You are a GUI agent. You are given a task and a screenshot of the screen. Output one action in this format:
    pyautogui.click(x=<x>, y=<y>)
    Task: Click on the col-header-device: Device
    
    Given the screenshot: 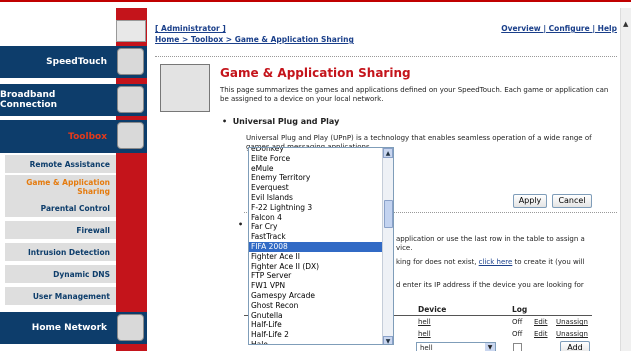 What is the action you would take?
    pyautogui.click(x=432, y=309)
    